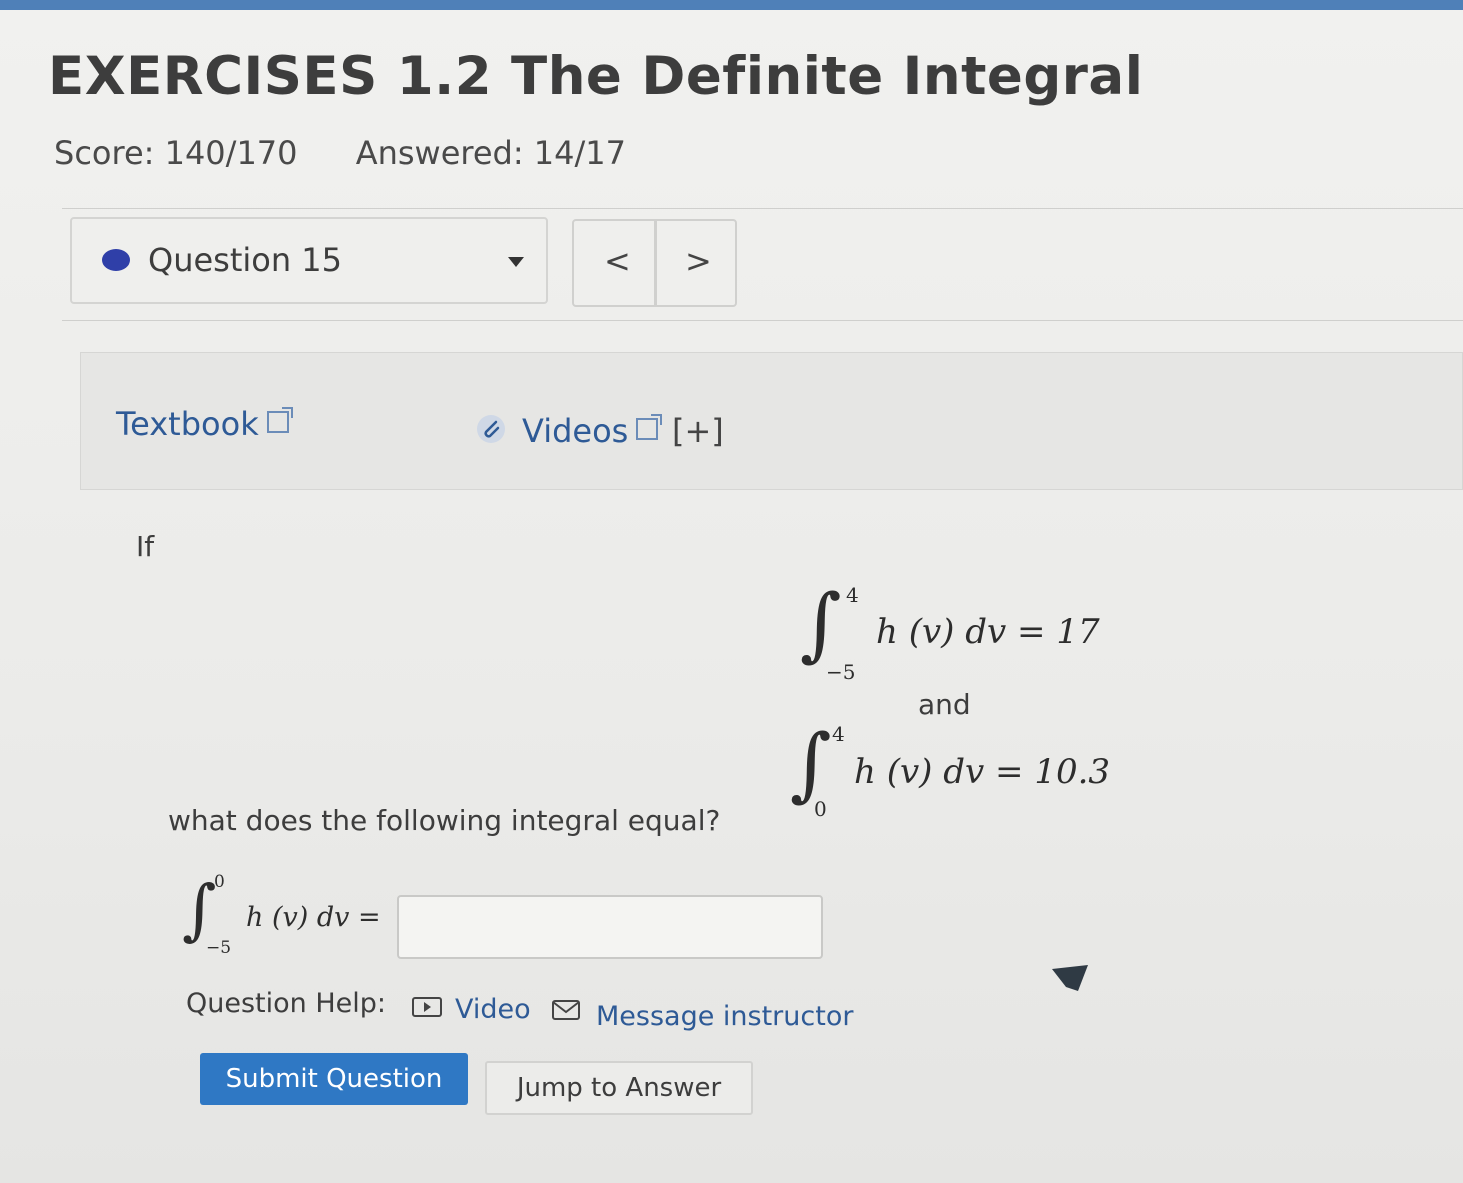 The image size is (1463, 1183). What do you see at coordinates (838, 734) in the screenshot?
I see `integral2-upper-limit: 4` at bounding box center [838, 734].